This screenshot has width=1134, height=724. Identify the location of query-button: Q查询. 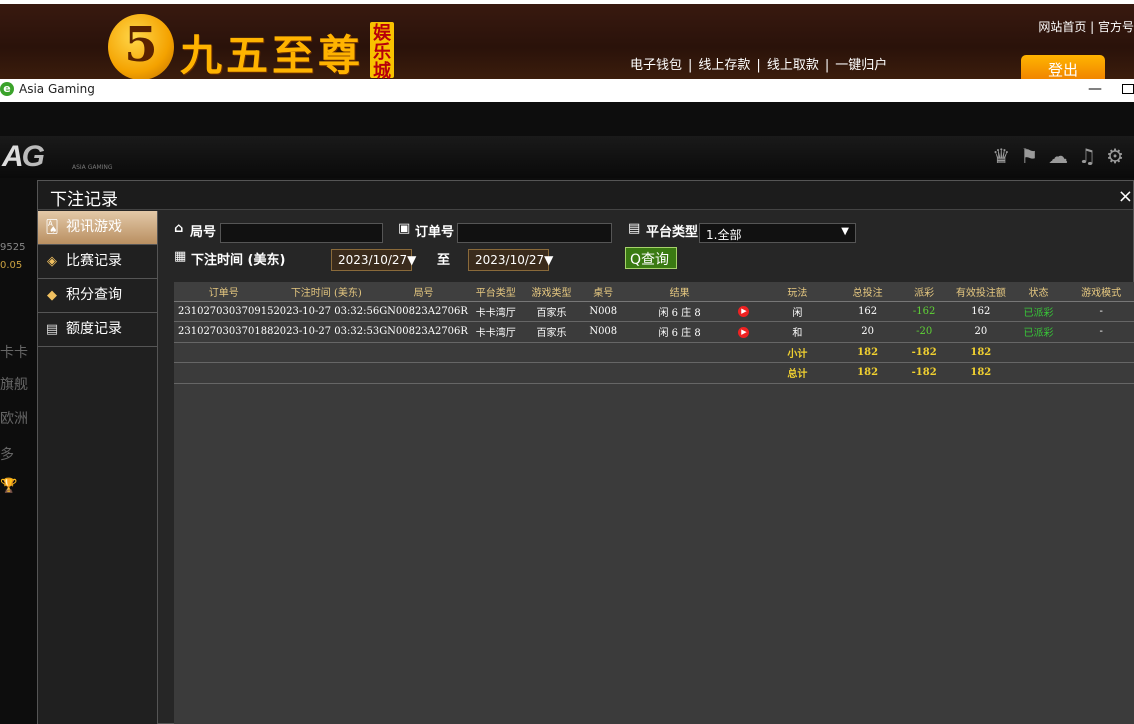
(651, 258).